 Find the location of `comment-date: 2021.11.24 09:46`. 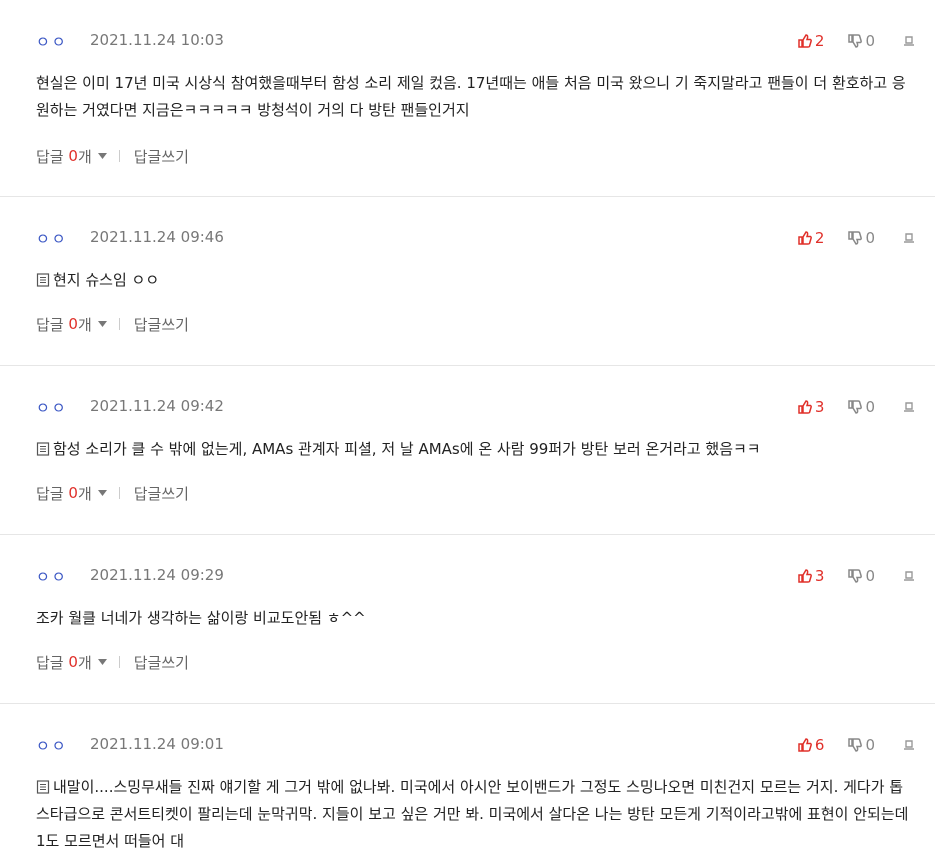

comment-date: 2021.11.24 09:46 is located at coordinates (157, 237).